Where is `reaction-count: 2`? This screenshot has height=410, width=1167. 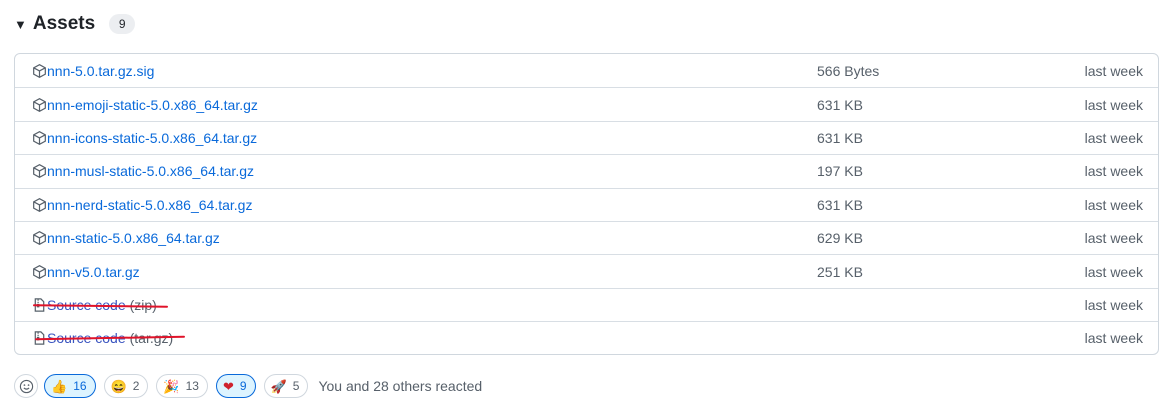
reaction-count: 2 is located at coordinates (136, 386).